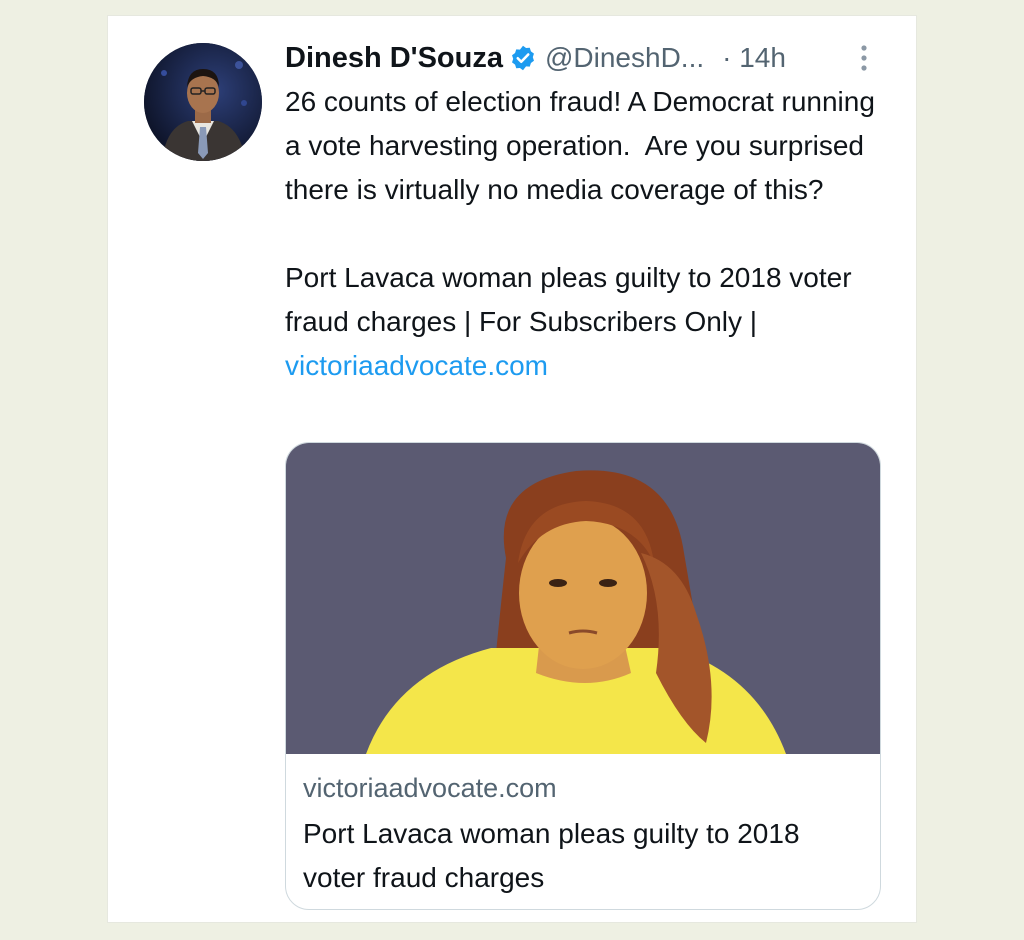 The image size is (1024, 940). What do you see at coordinates (864, 58) in the screenshot?
I see `more-options-icon` at bounding box center [864, 58].